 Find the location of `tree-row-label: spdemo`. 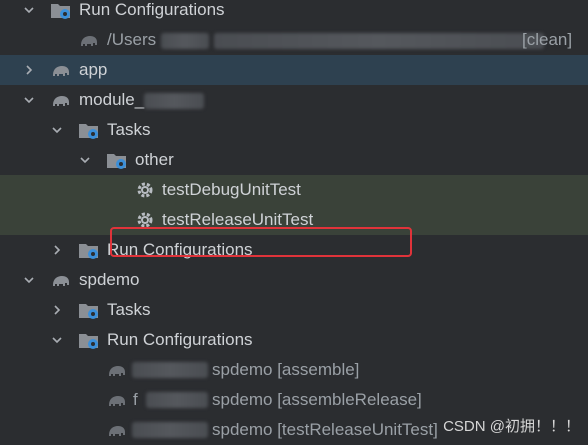

tree-row-label: spdemo is located at coordinates (109, 279).